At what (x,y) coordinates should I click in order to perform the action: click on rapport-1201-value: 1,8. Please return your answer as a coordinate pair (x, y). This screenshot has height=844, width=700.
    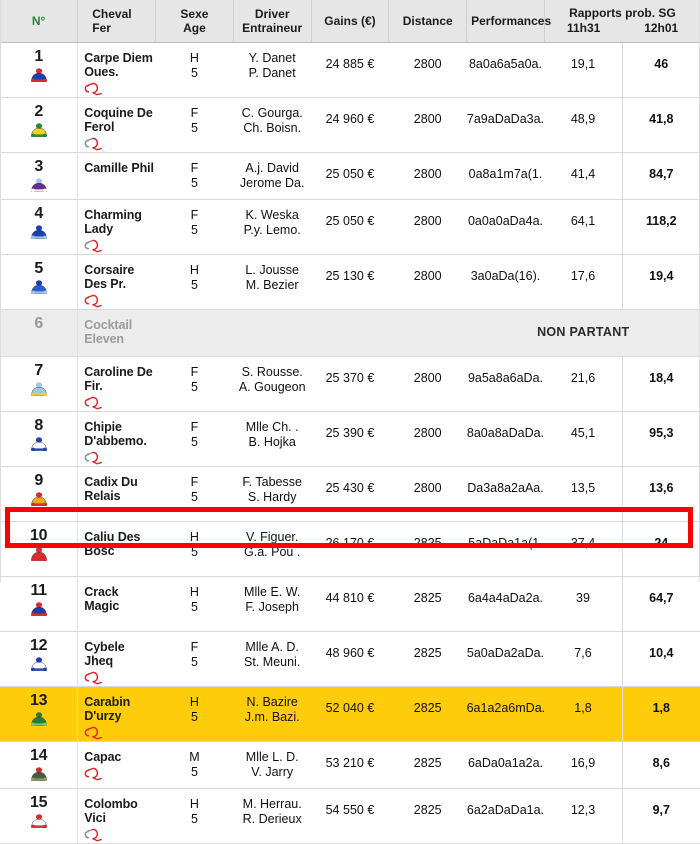
    Looking at the image, I should click on (661, 708).